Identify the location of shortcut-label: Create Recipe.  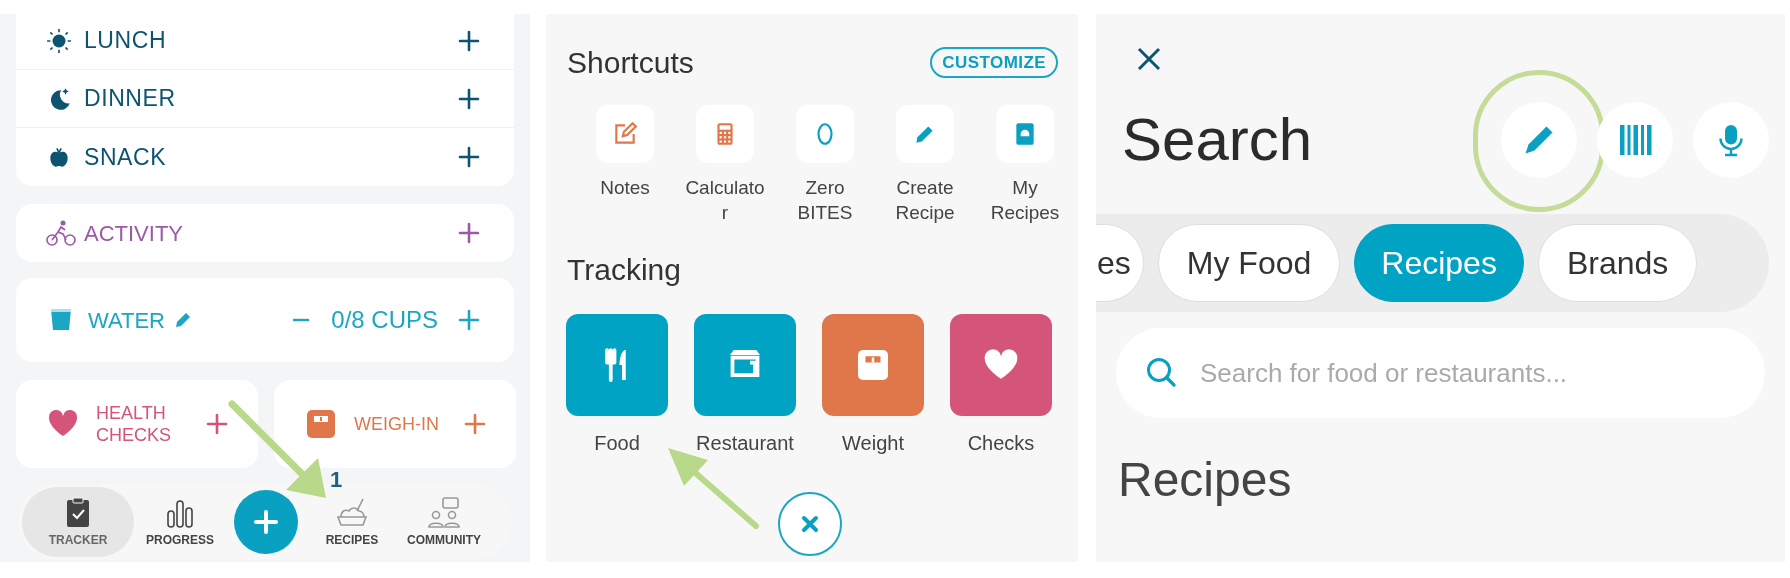
(925, 200).